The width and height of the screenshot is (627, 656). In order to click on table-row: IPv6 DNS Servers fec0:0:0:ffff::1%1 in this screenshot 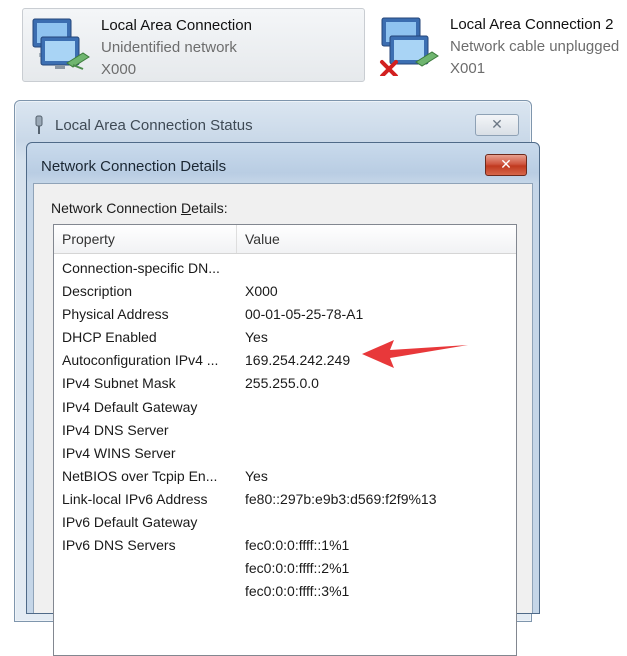, I will do `click(285, 545)`.